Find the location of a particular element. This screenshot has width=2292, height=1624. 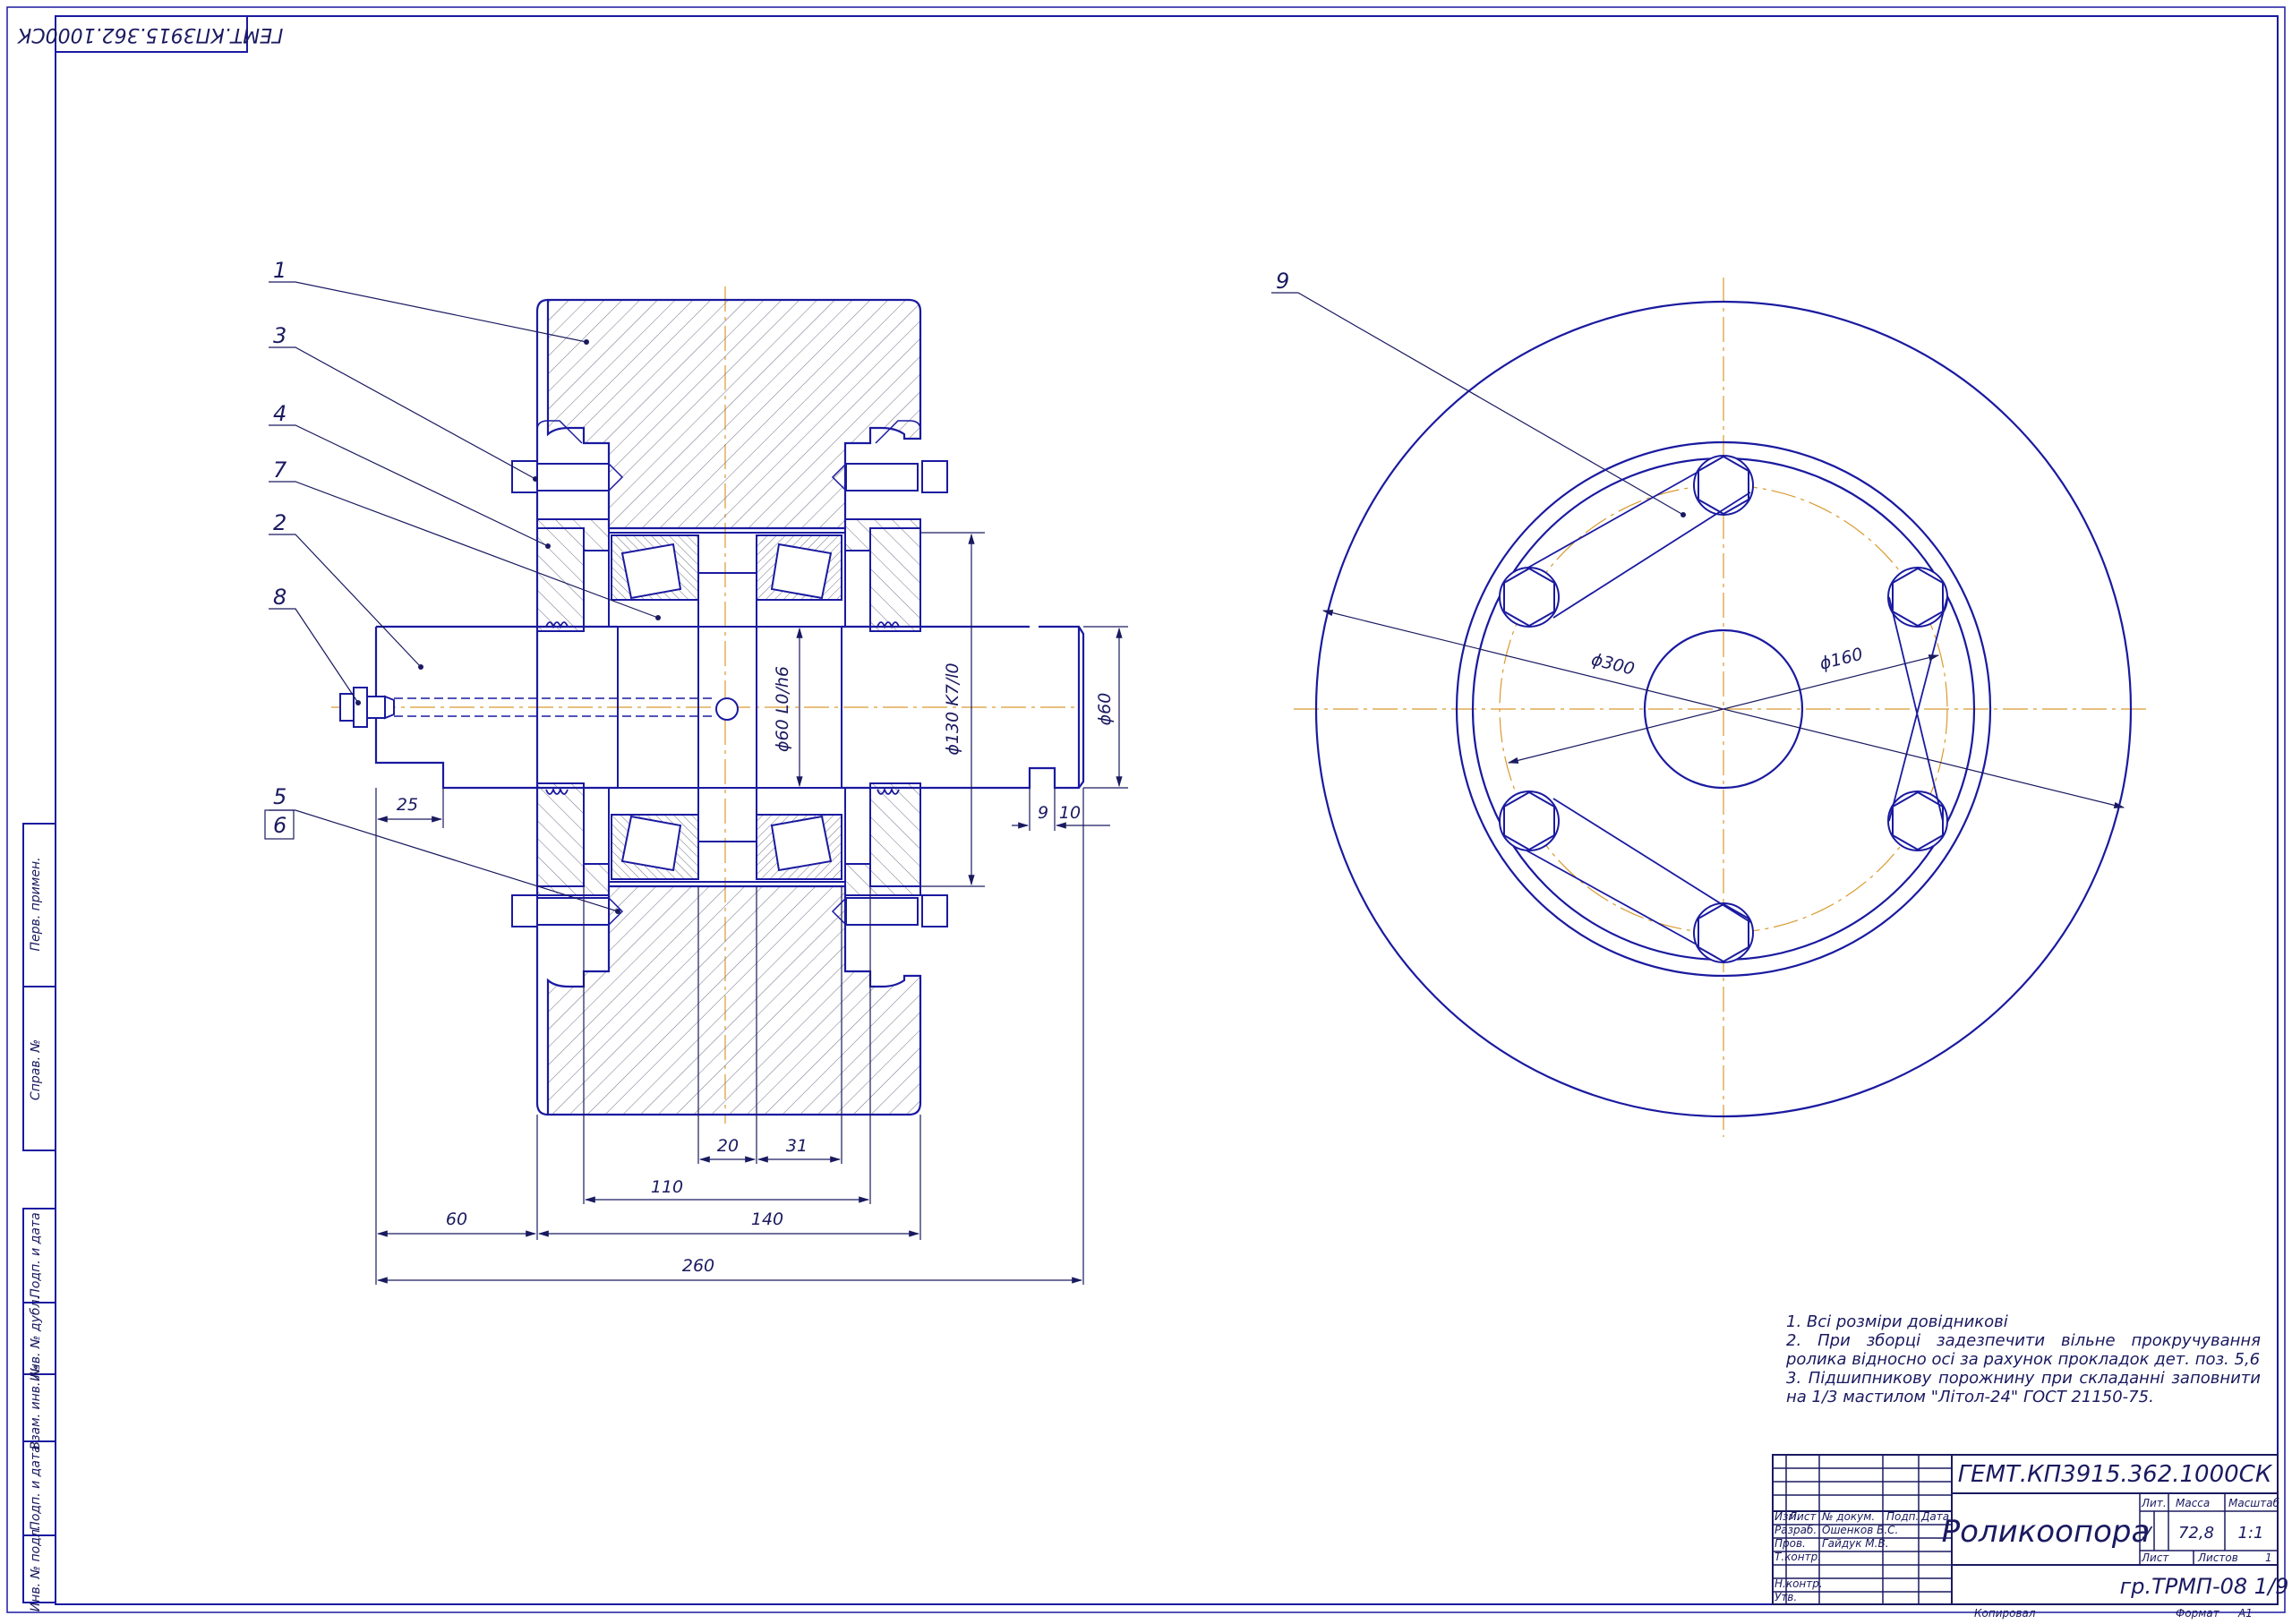

tb-mass-label: Масса is located at coordinates (2193, 1503).